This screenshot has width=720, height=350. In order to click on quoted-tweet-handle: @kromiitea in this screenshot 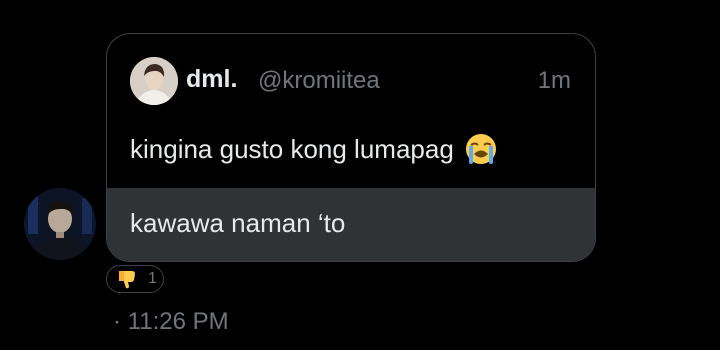, I will do `click(319, 81)`.